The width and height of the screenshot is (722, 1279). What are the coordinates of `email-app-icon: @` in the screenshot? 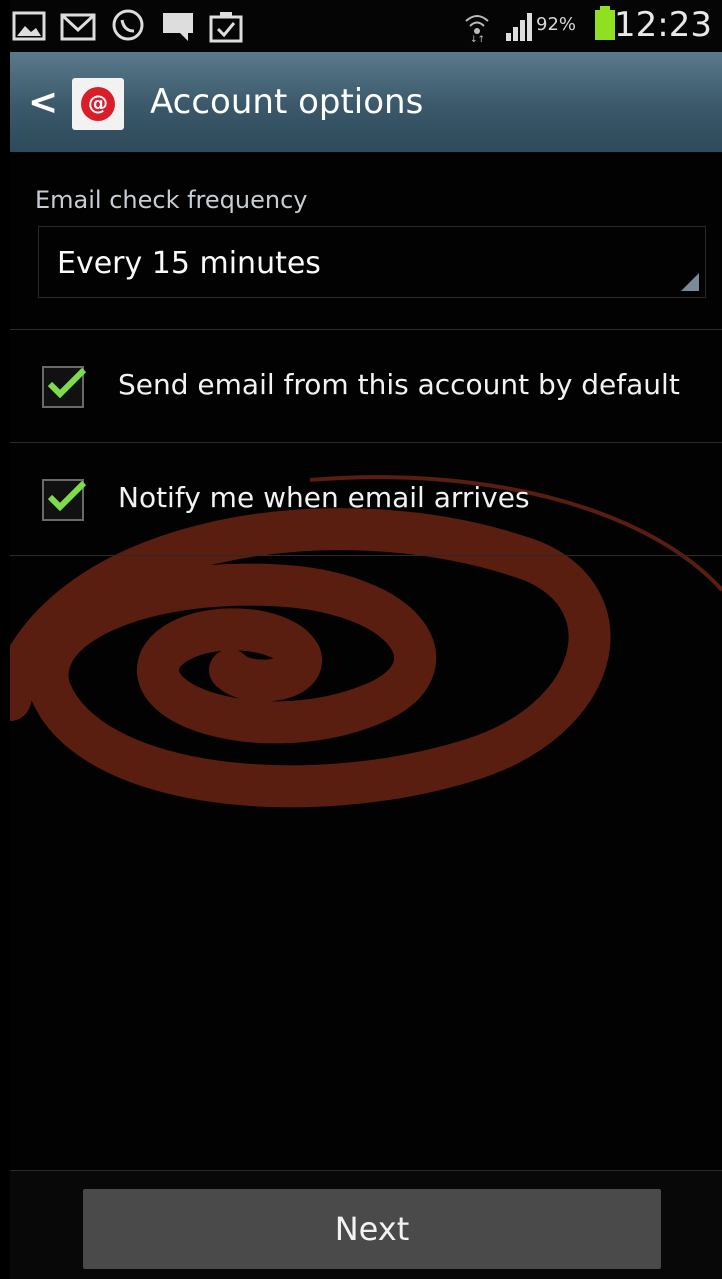 It's located at (98, 104).